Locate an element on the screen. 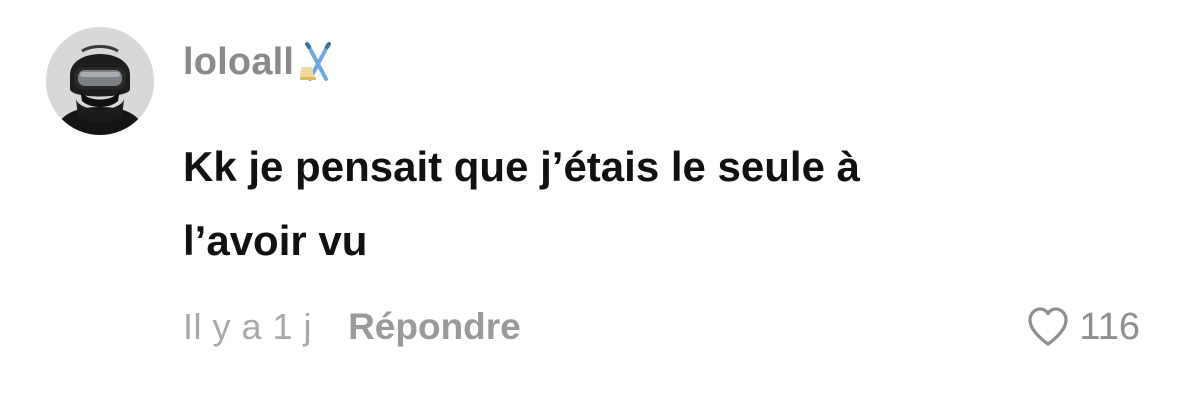 This screenshot has height=416, width=1200. comment-meta: Il y a 1 j Répondre is located at coordinates (352, 327).